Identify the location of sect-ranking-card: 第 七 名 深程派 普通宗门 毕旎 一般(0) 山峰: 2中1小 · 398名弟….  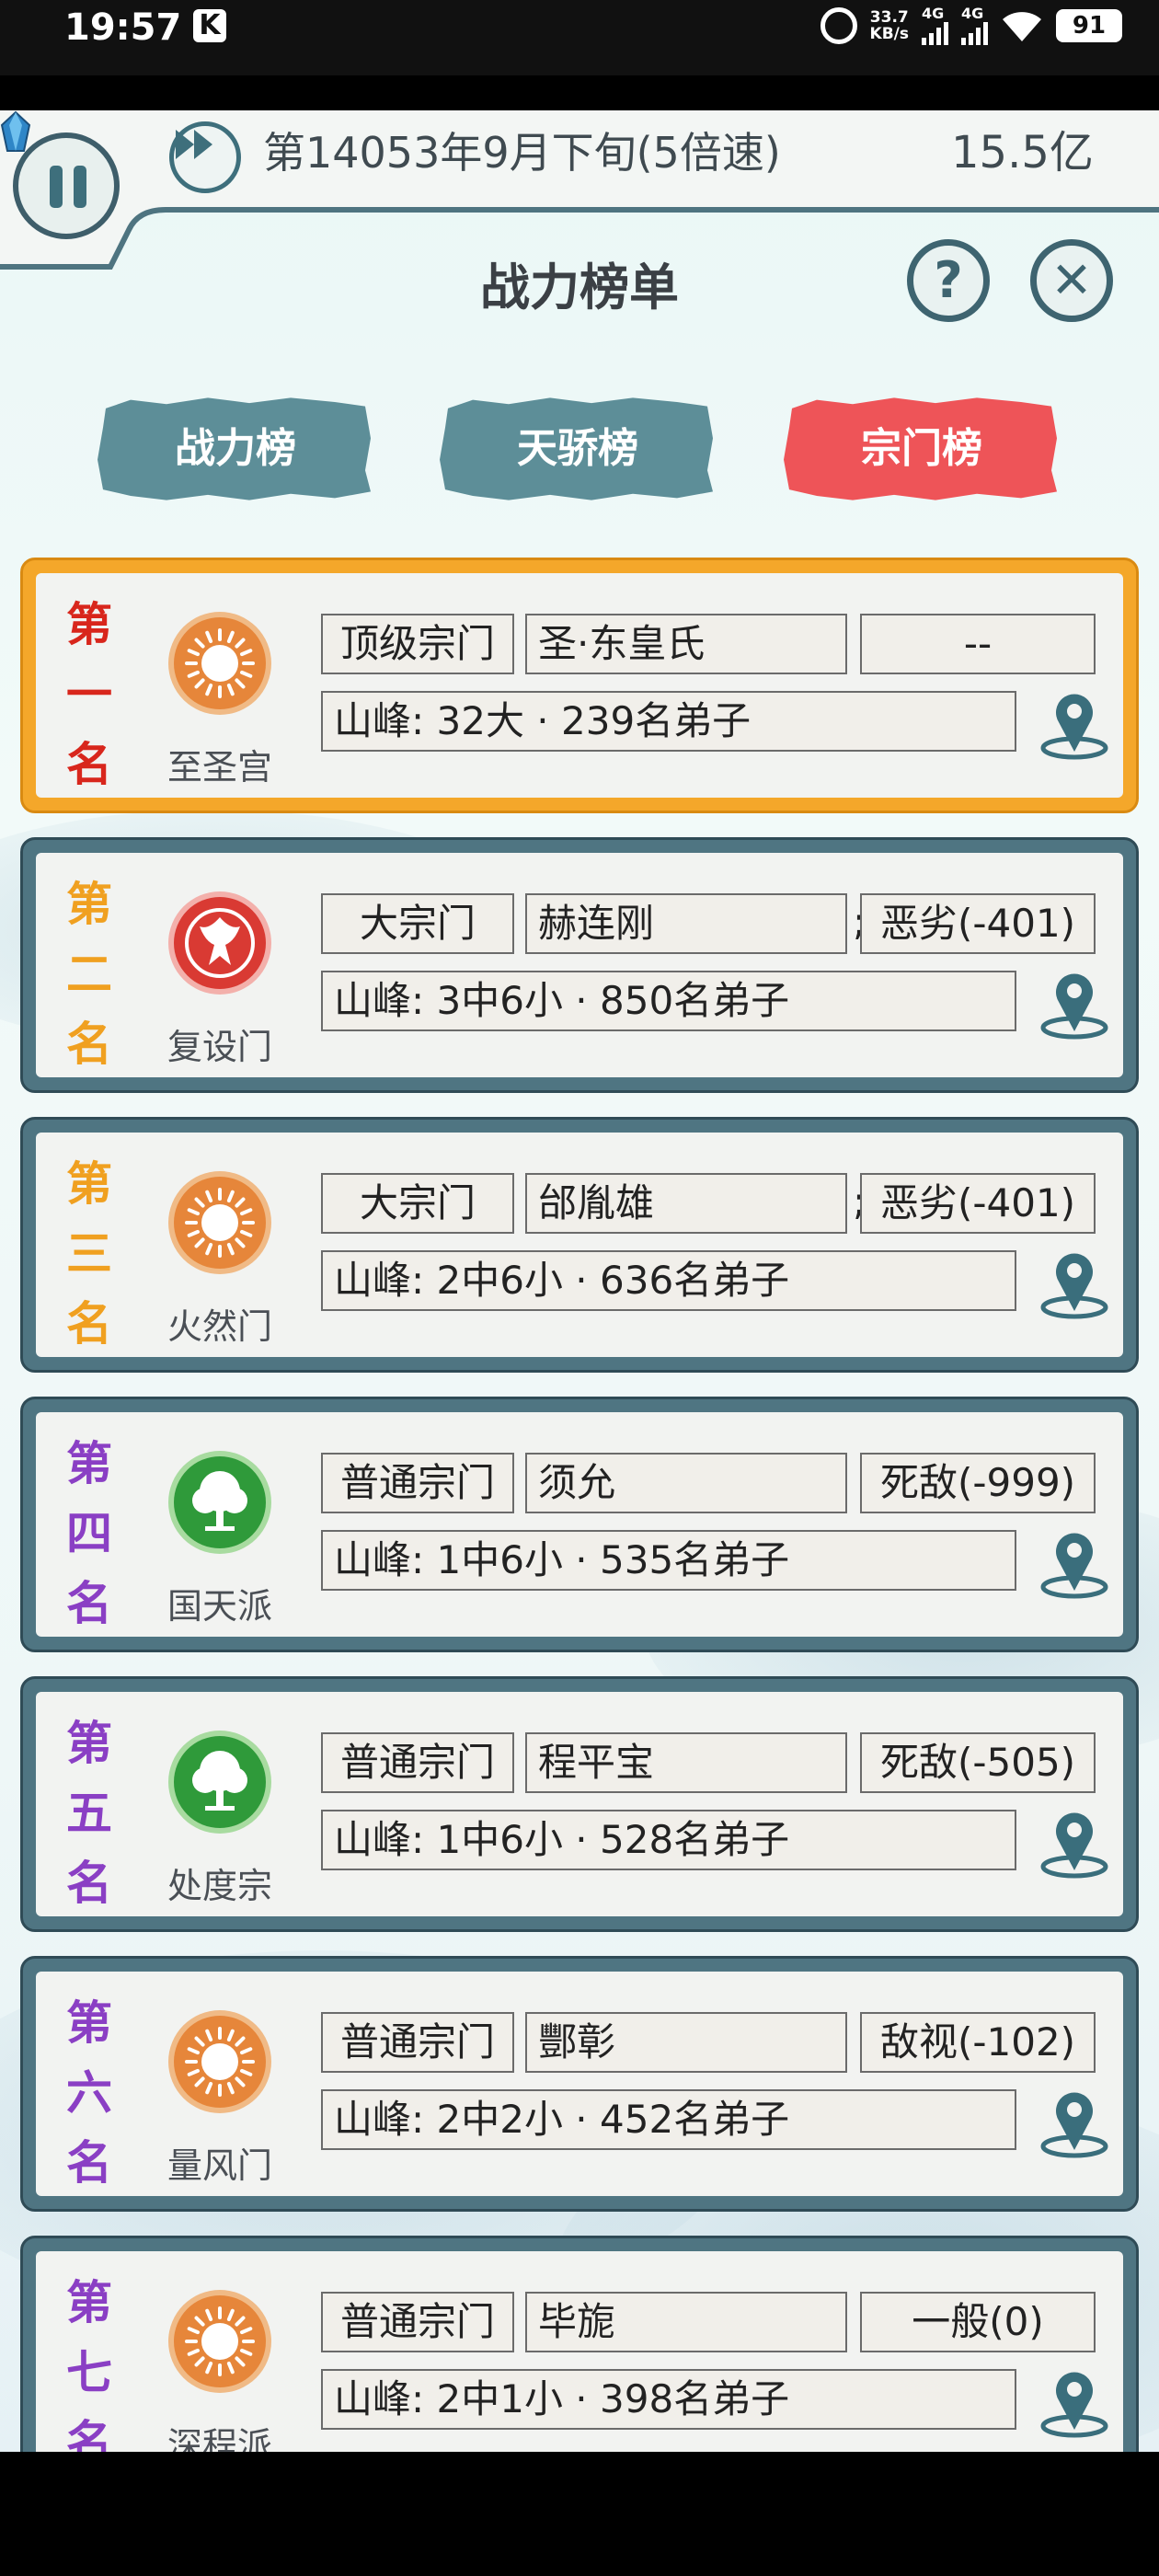
(579, 2344).